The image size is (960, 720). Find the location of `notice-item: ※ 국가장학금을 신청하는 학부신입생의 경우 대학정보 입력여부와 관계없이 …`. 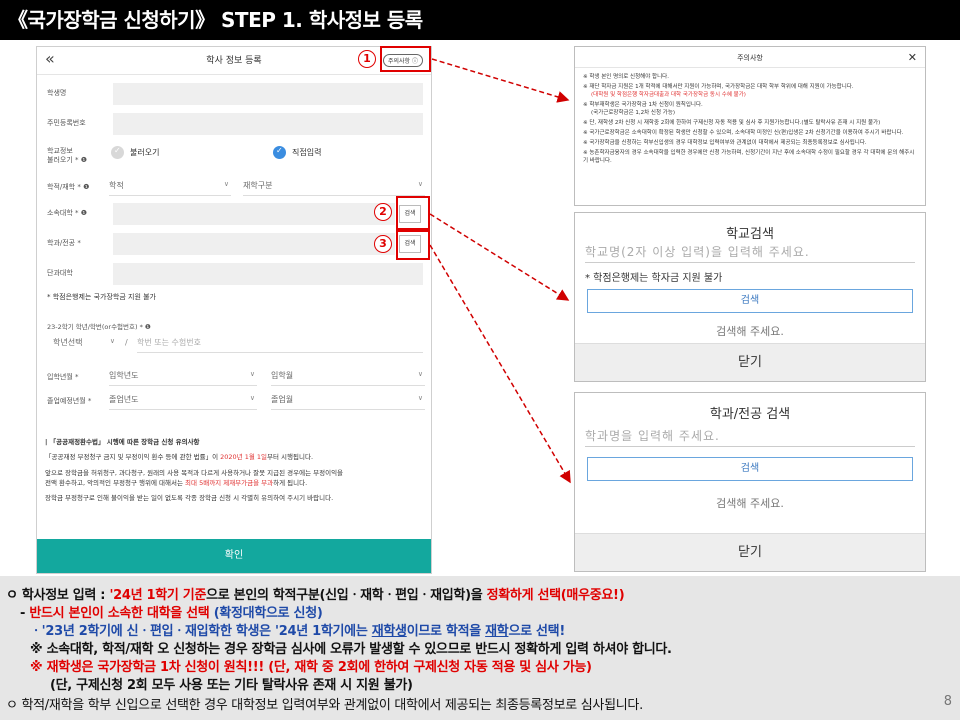

notice-item: ※ 국가장학금을 신청하는 학부신입생의 경우 대학정보 입력여부와 관계없이 … is located at coordinates (725, 143).